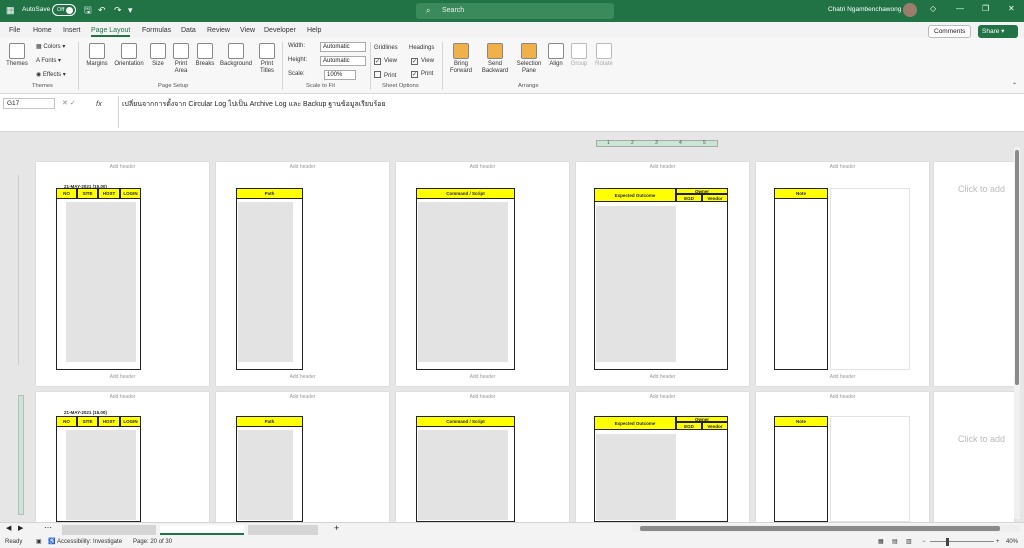 The height and width of the screenshot is (548, 1024). I want to click on share-button: Share ▾, so click(998, 31).